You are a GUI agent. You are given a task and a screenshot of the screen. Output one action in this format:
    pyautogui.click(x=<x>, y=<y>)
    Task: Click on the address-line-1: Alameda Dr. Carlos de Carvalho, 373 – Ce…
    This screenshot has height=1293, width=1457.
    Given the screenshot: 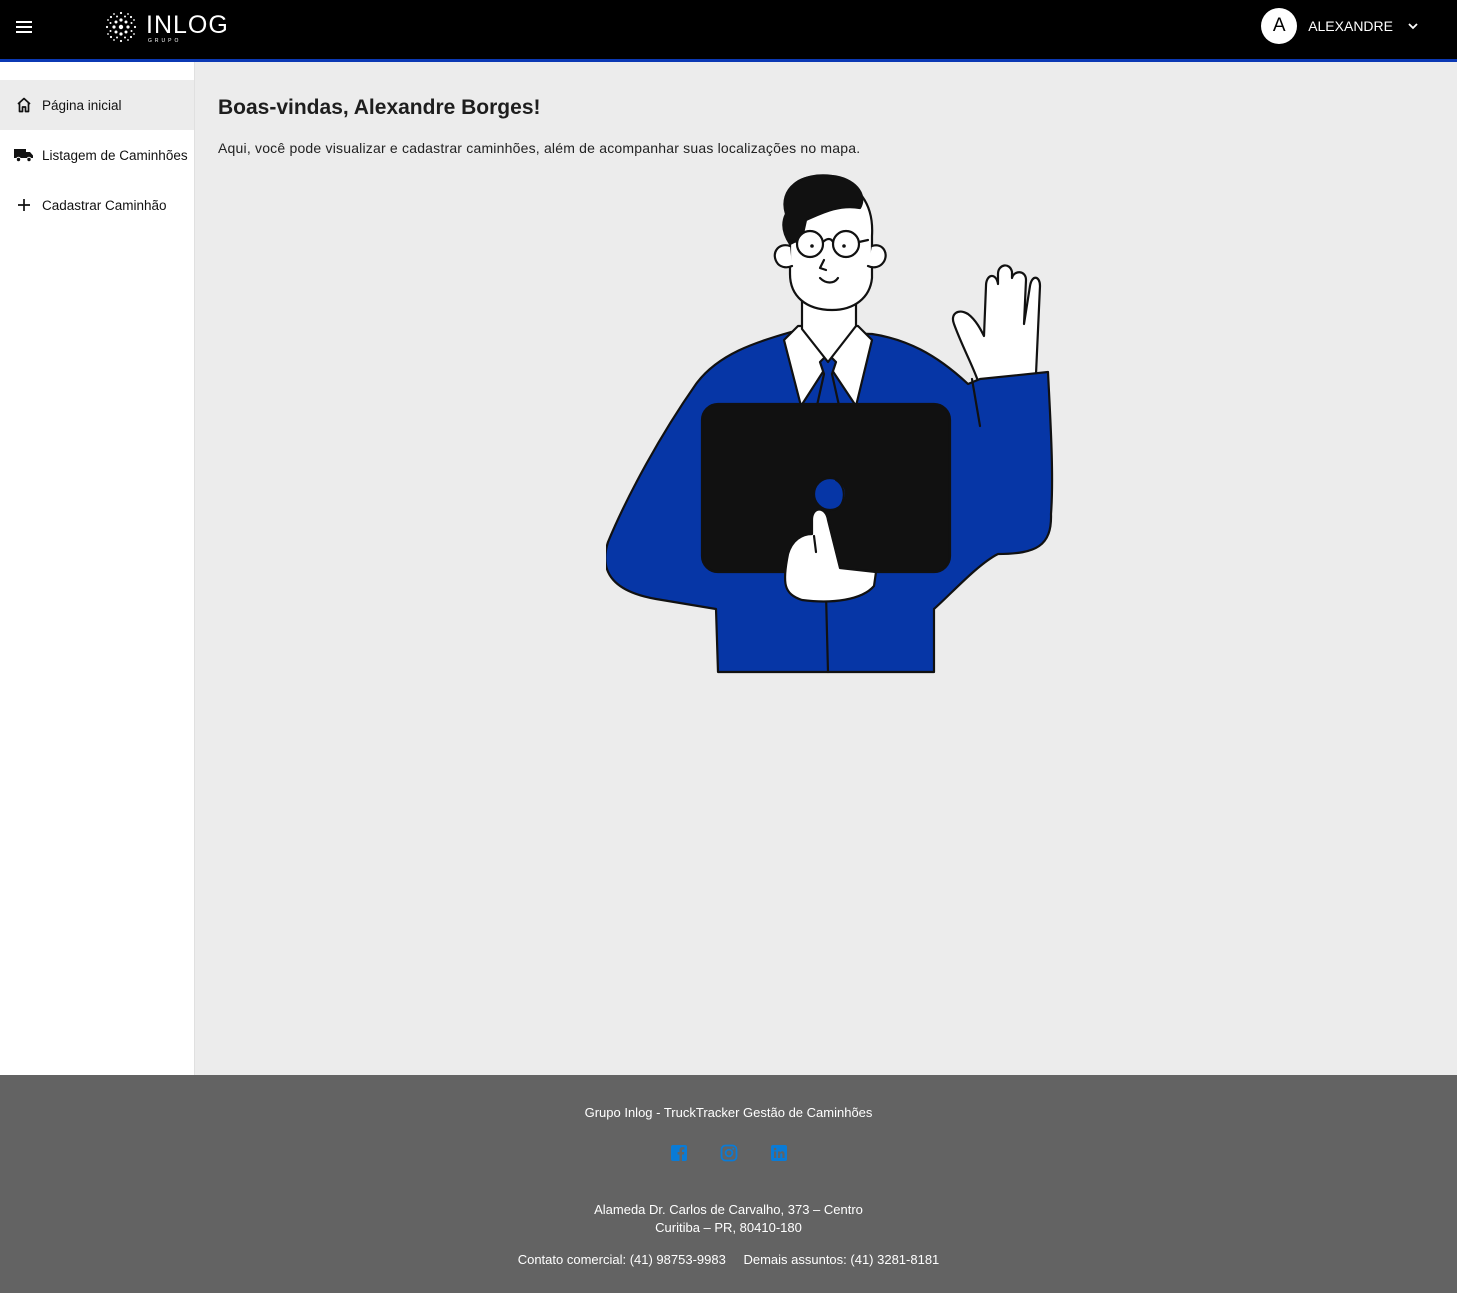 What is the action you would take?
    pyautogui.click(x=728, y=1209)
    